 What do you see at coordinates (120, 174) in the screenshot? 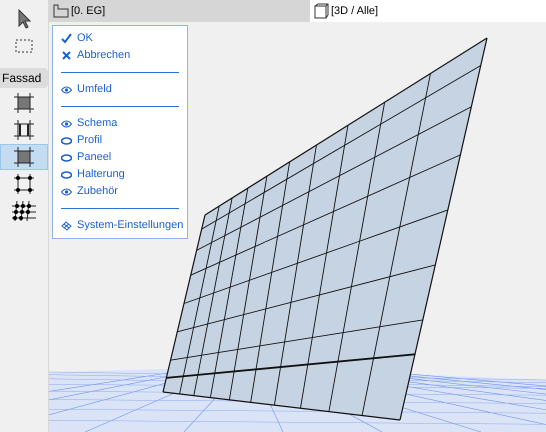
I see `menu-item: Halterung` at bounding box center [120, 174].